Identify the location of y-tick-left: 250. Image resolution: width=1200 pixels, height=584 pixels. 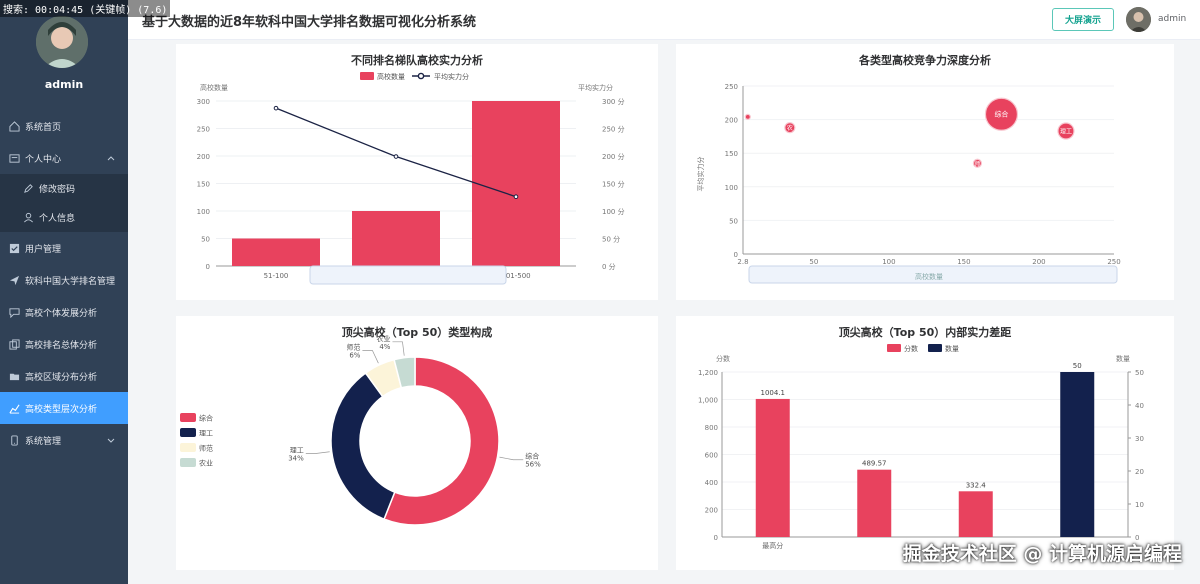
(203, 130).